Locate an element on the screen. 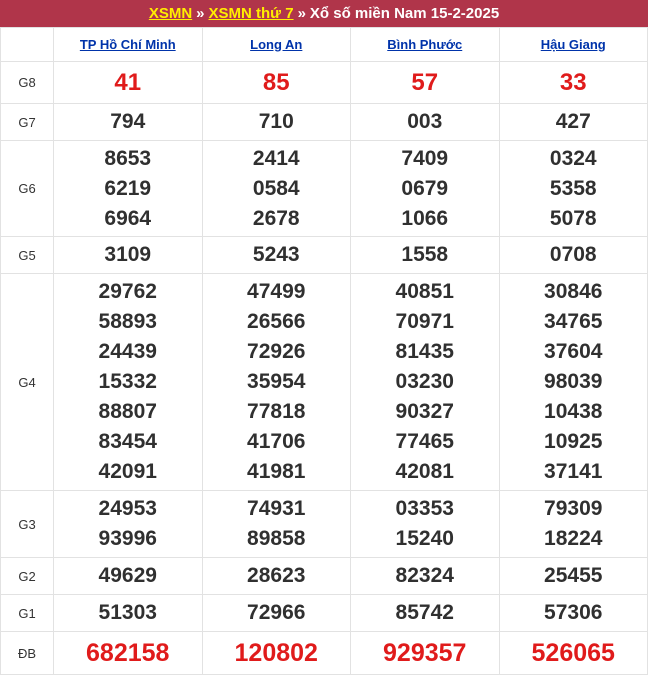 The height and width of the screenshot is (675, 648). result-cell: 794 is located at coordinates (128, 122).